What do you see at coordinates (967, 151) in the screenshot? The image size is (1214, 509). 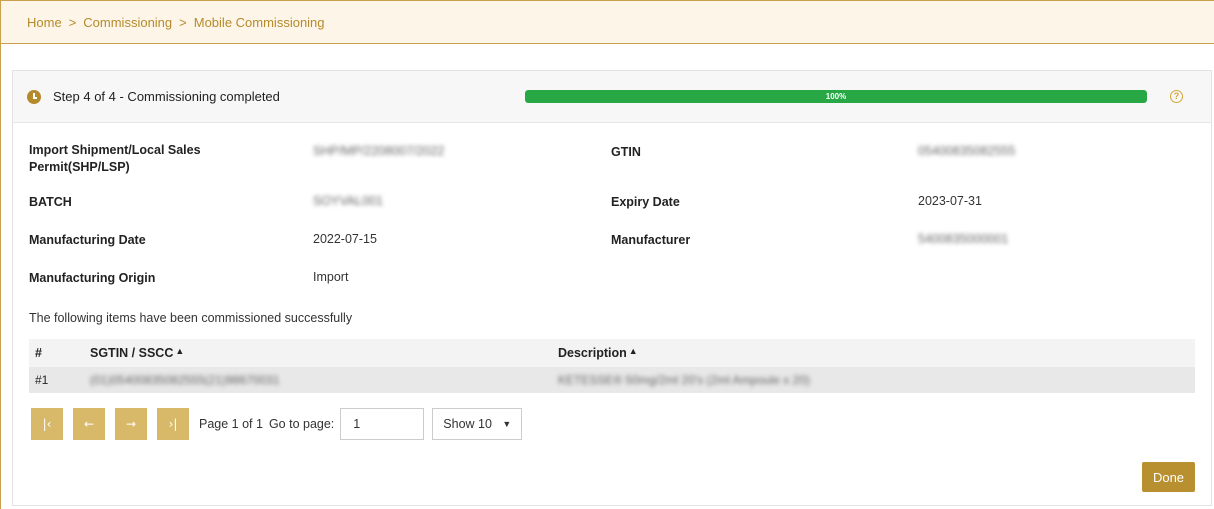 I see `gtin-value: 05400835082555` at bounding box center [967, 151].